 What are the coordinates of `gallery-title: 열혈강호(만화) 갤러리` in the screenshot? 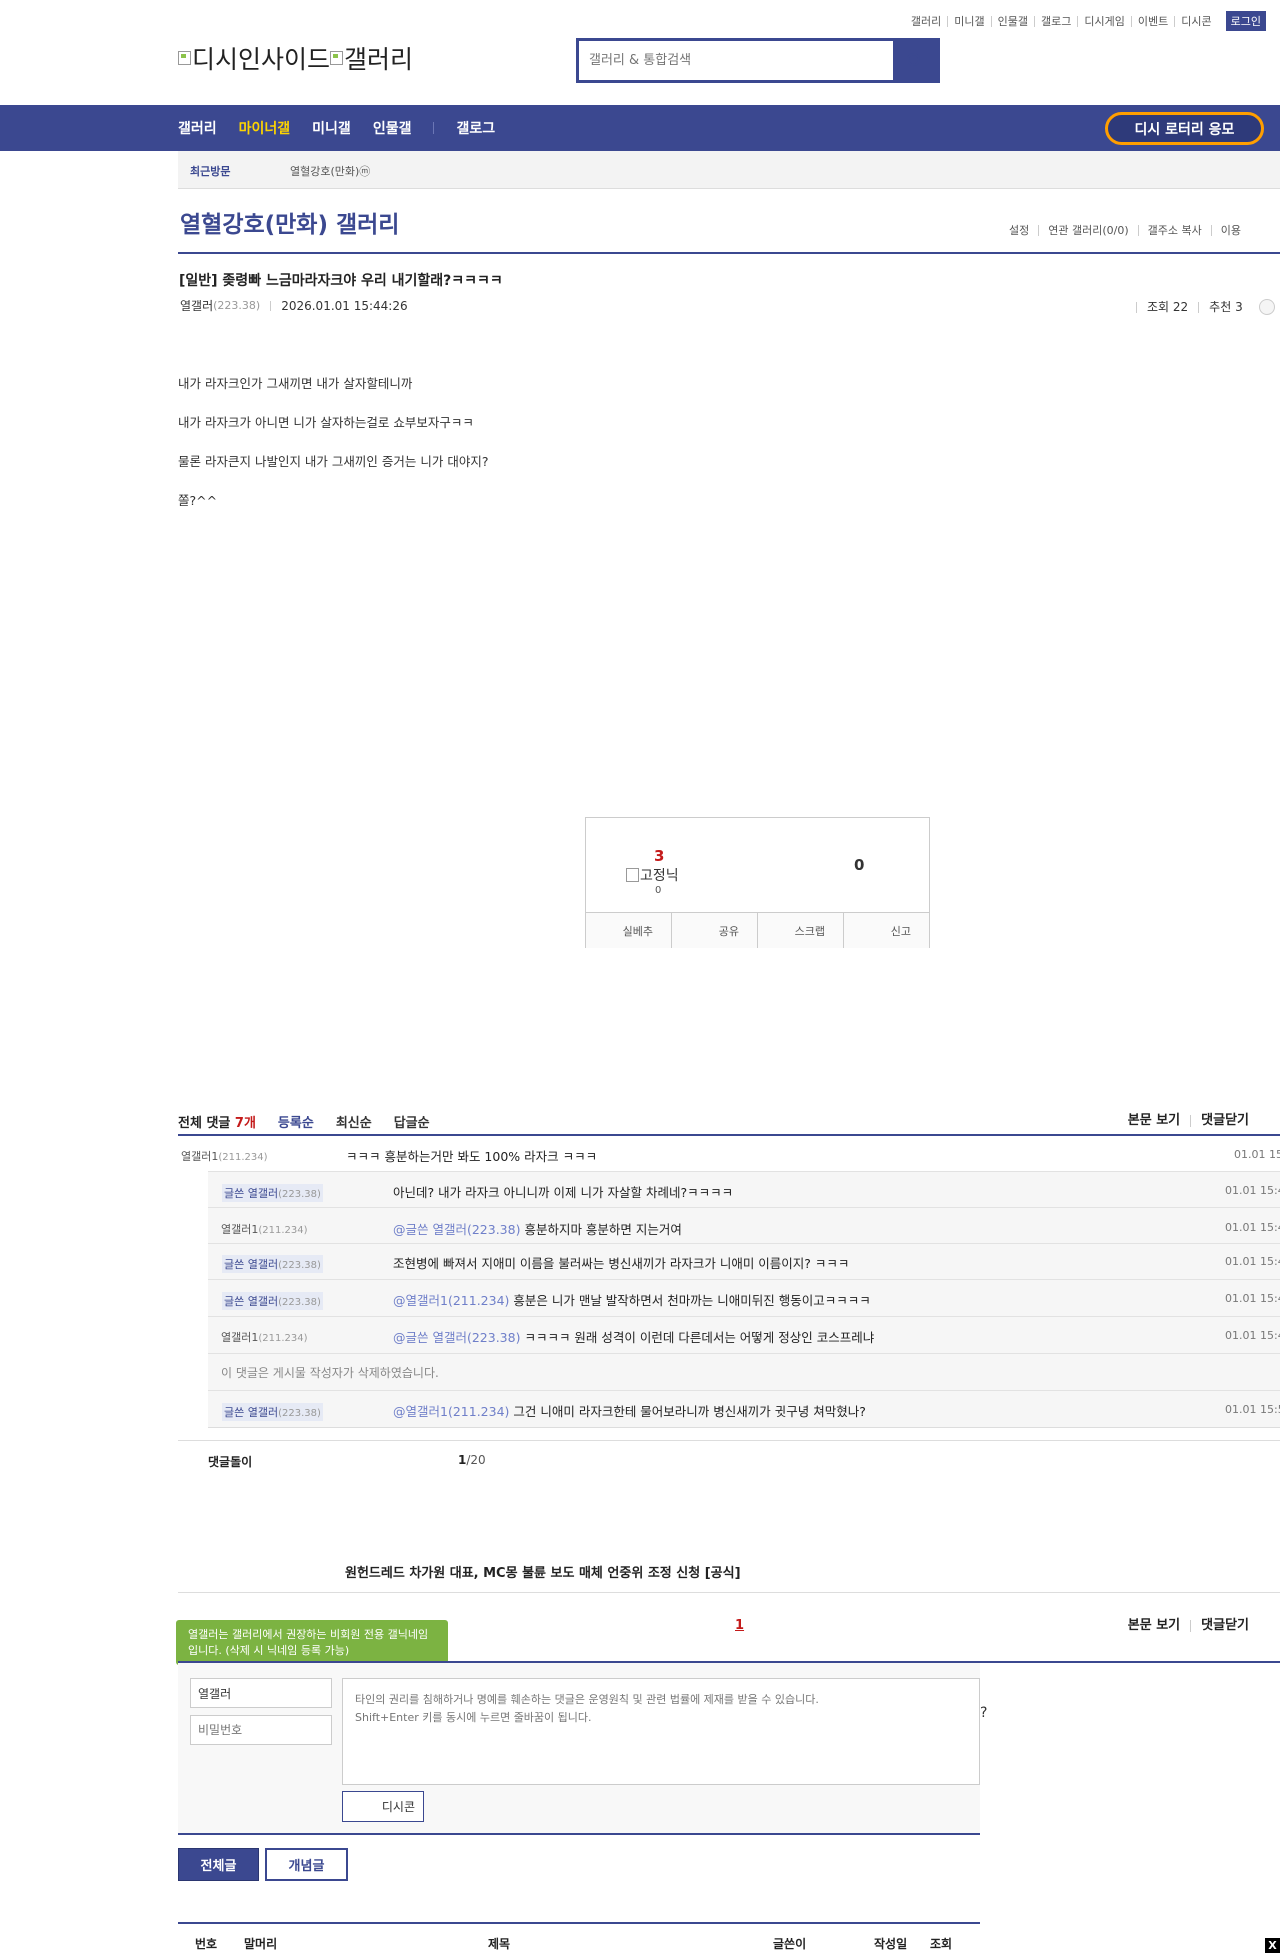 It's located at (289, 222).